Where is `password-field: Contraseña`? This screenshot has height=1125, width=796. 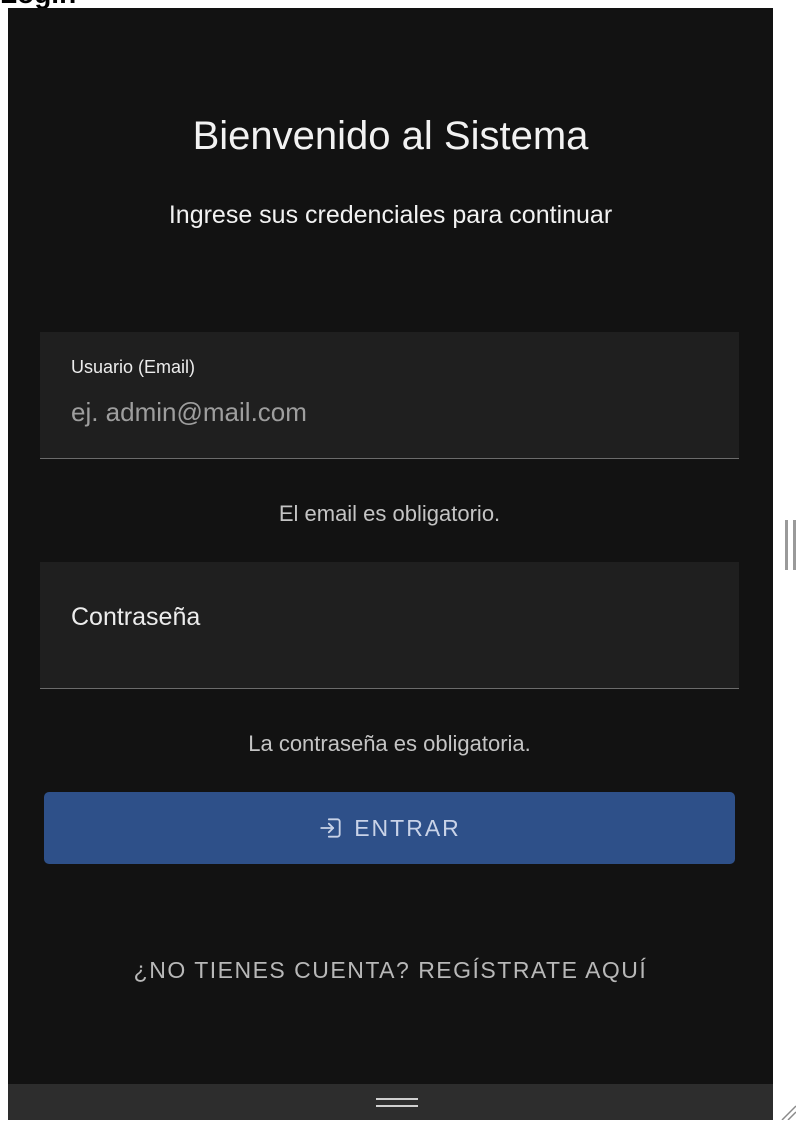
password-field: Contraseña is located at coordinates (389, 625).